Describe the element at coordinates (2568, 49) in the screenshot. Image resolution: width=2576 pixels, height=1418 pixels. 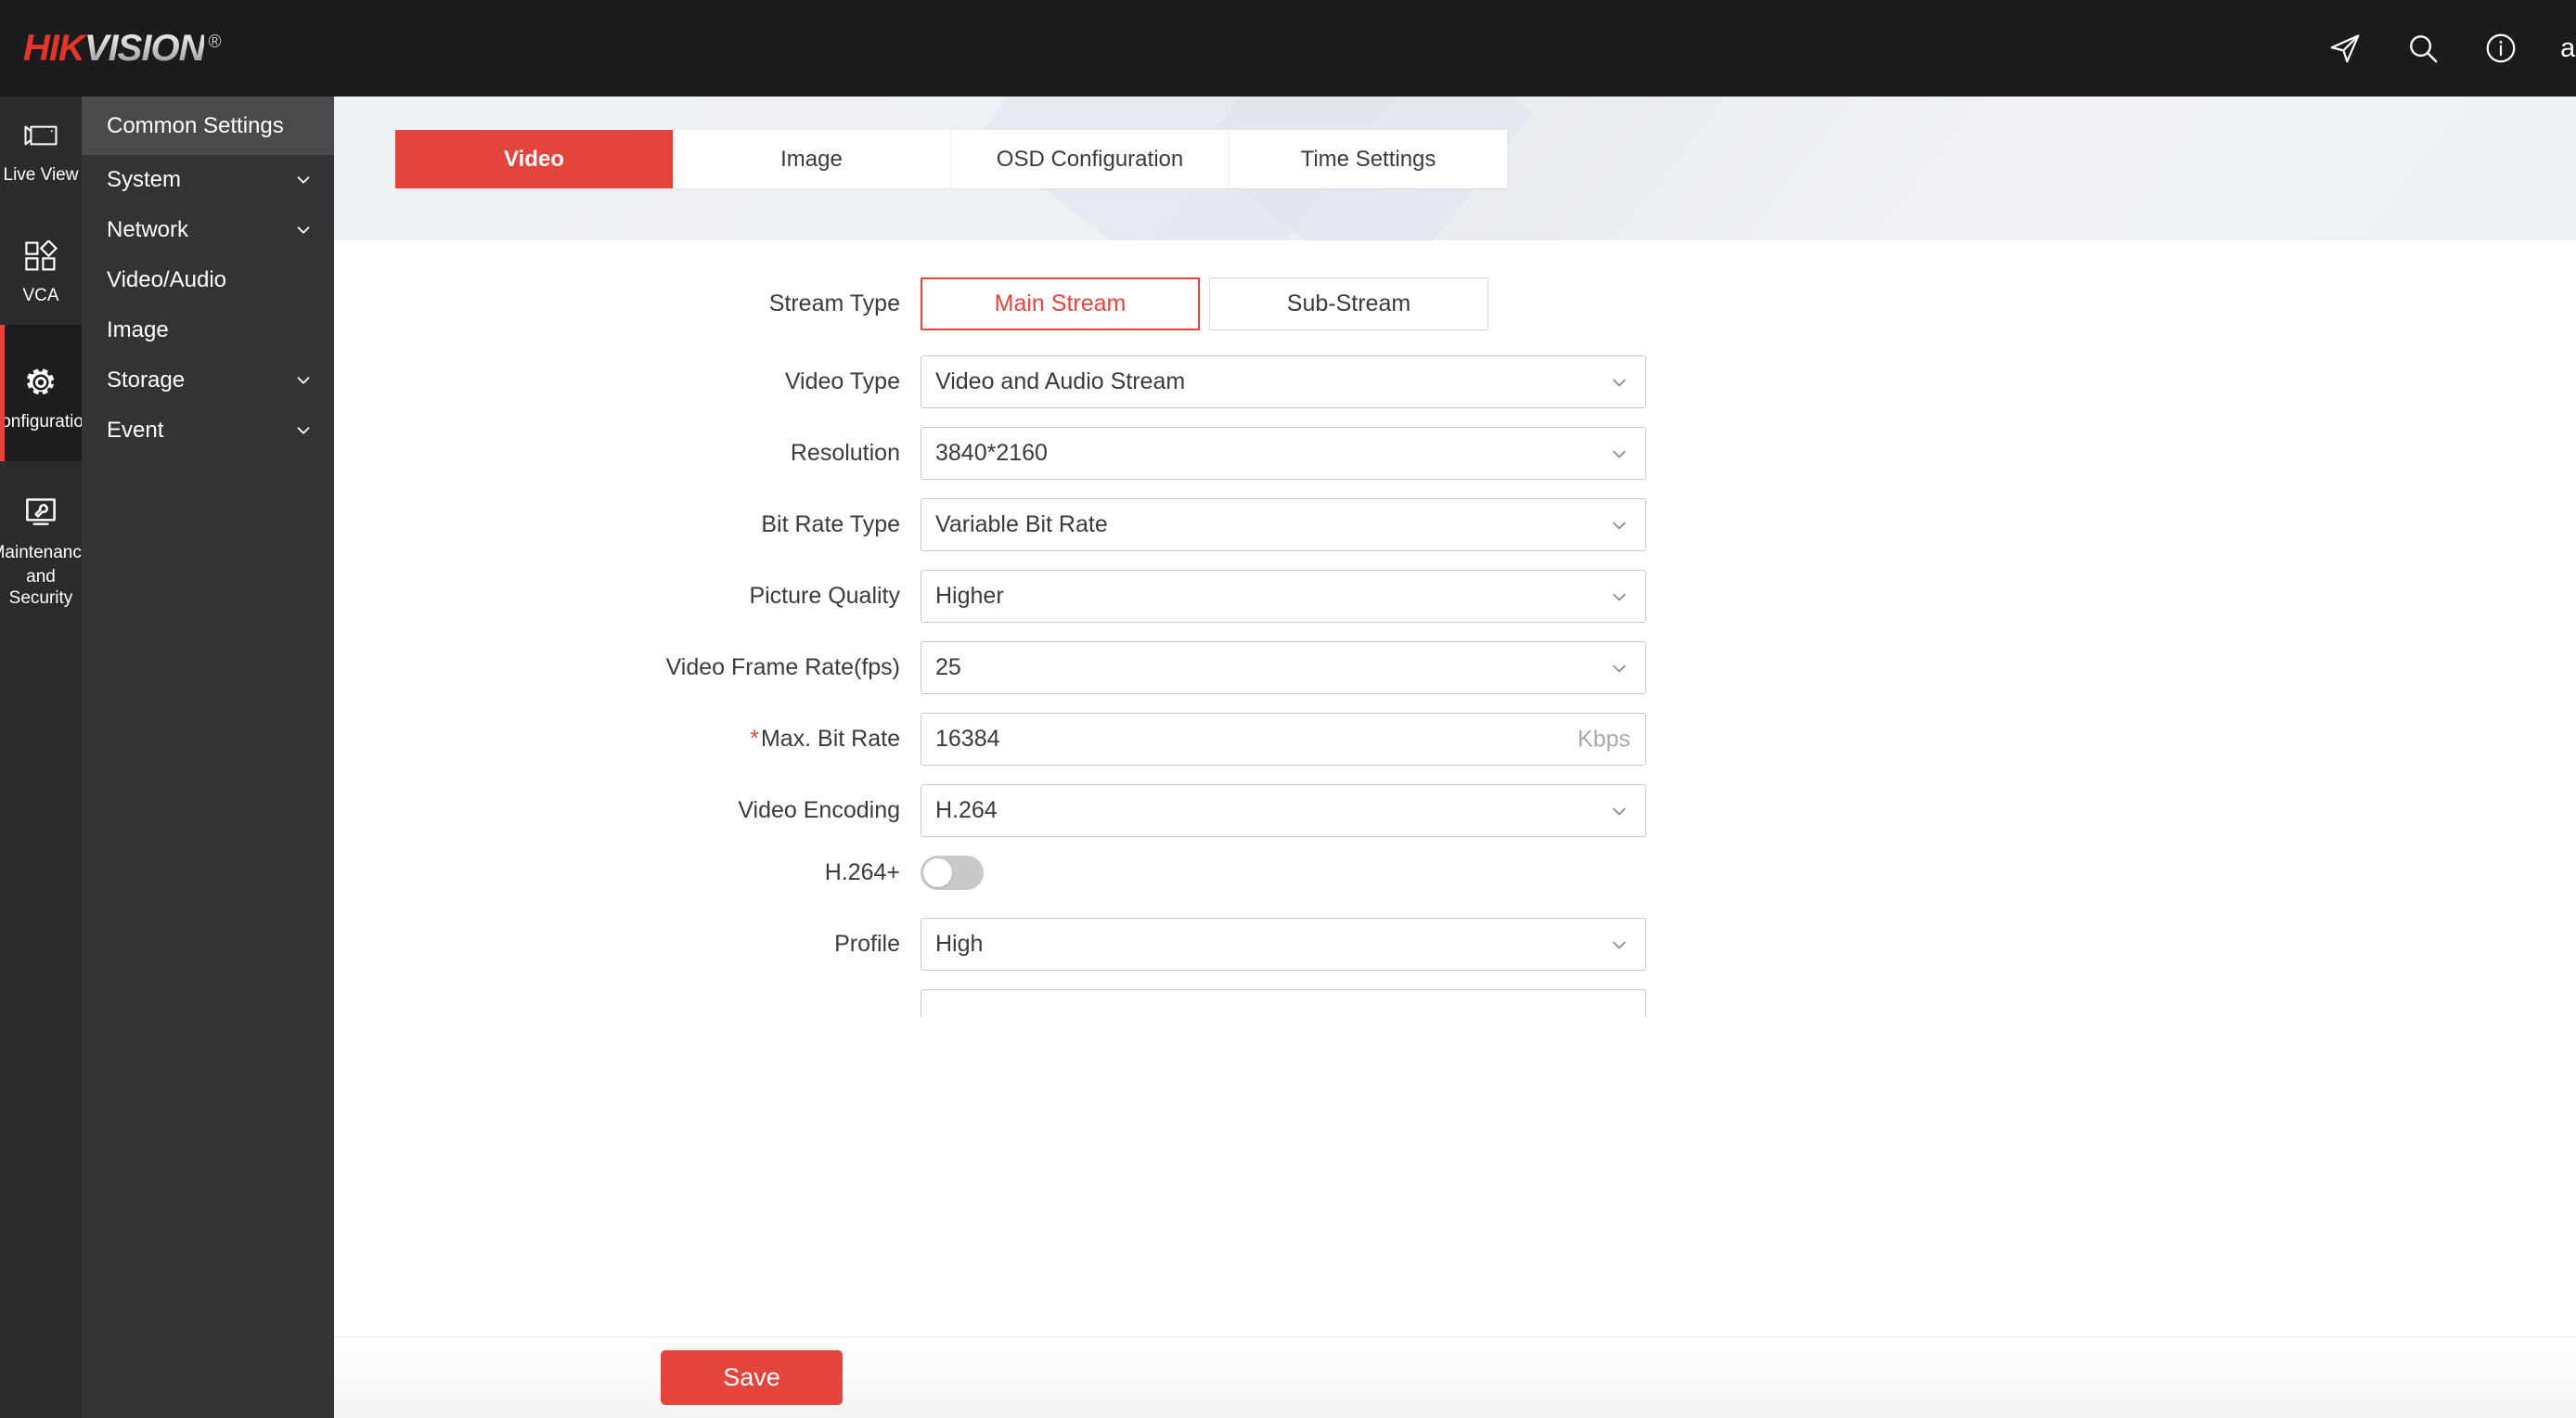
I see `user-account-label: admi` at that location.